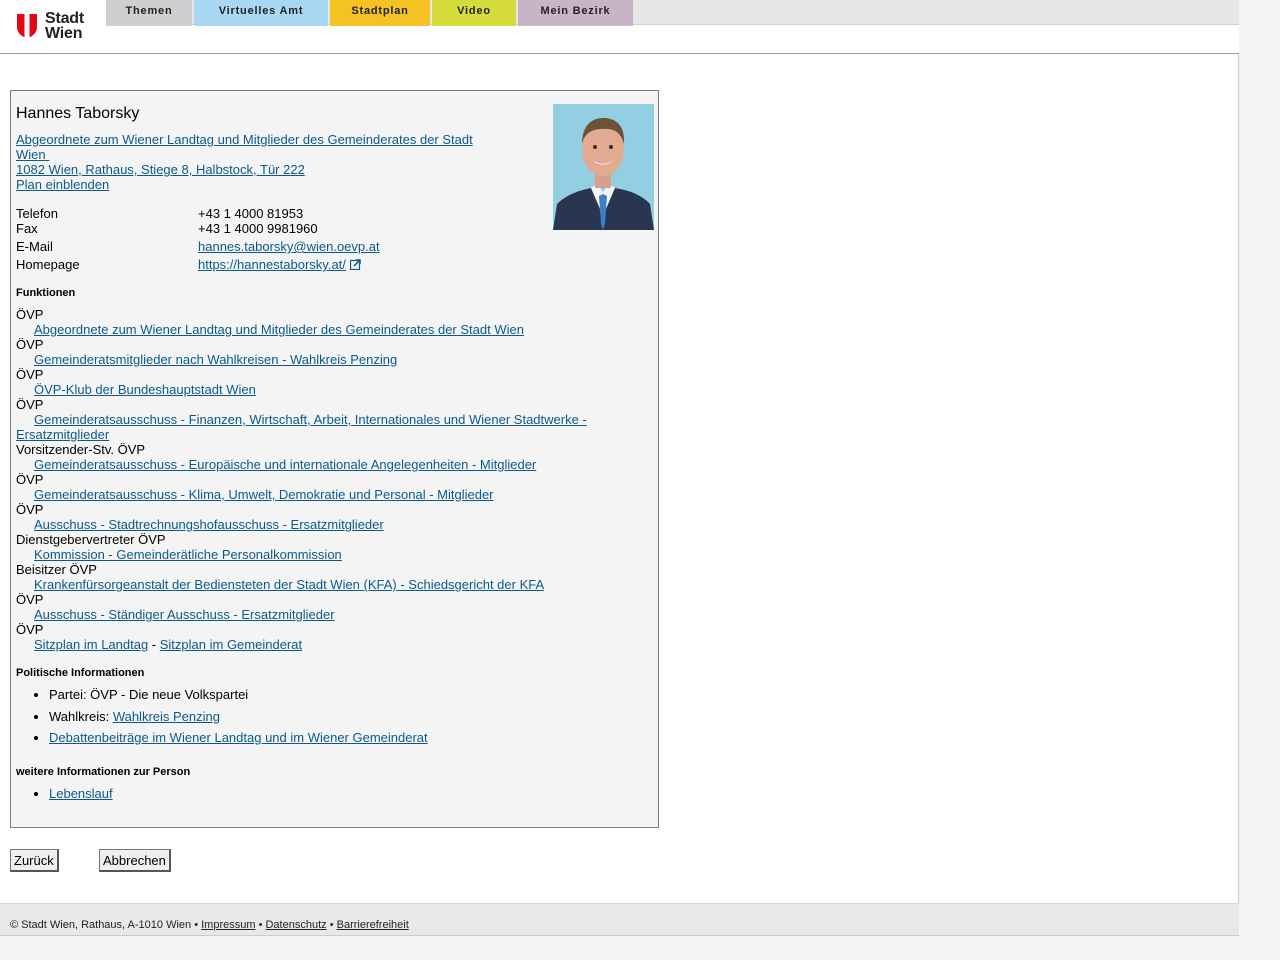 The image size is (1280, 960). I want to click on wien-crest-icon, so click(27, 26).